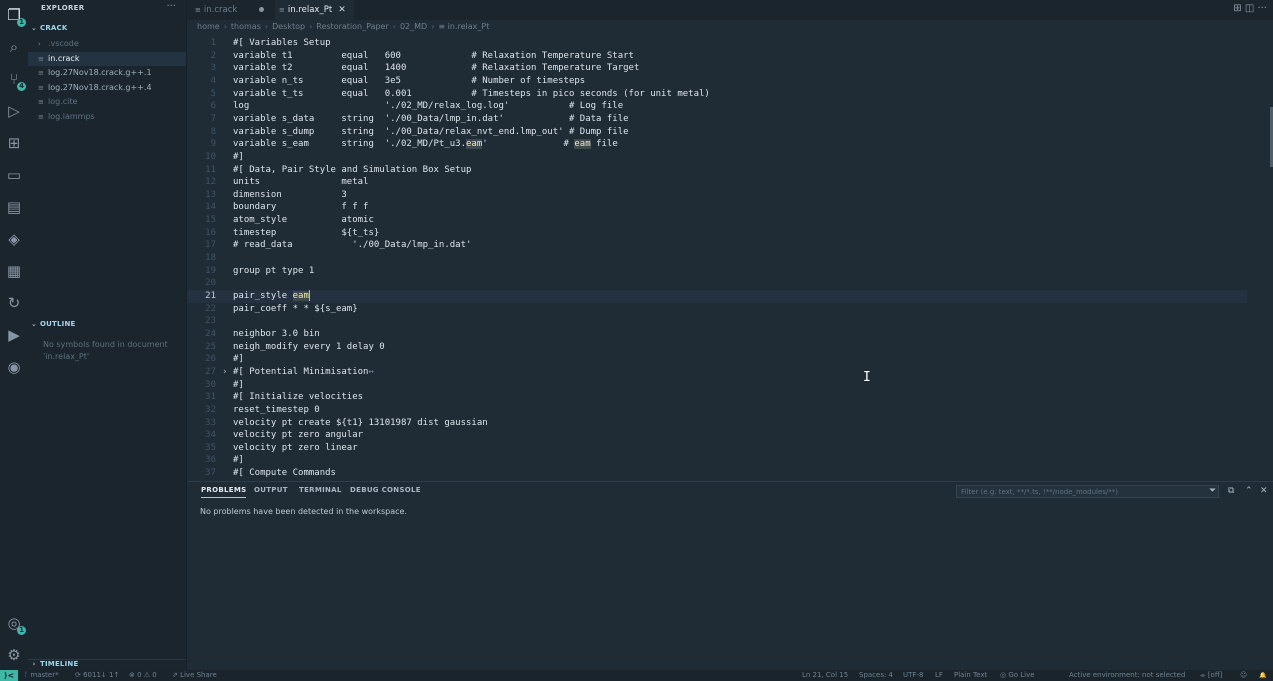 This screenshot has width=1273, height=681. I want to click on fold-chevron-icon: ›, so click(224, 372).